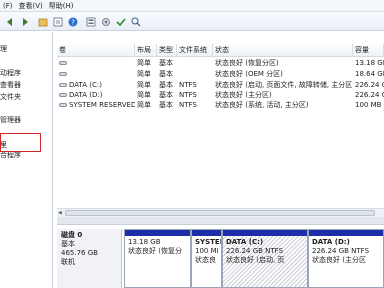  Describe the element at coordinates (10, 120) in the screenshot. I see `nav-item-device-manager: 管理器` at that location.